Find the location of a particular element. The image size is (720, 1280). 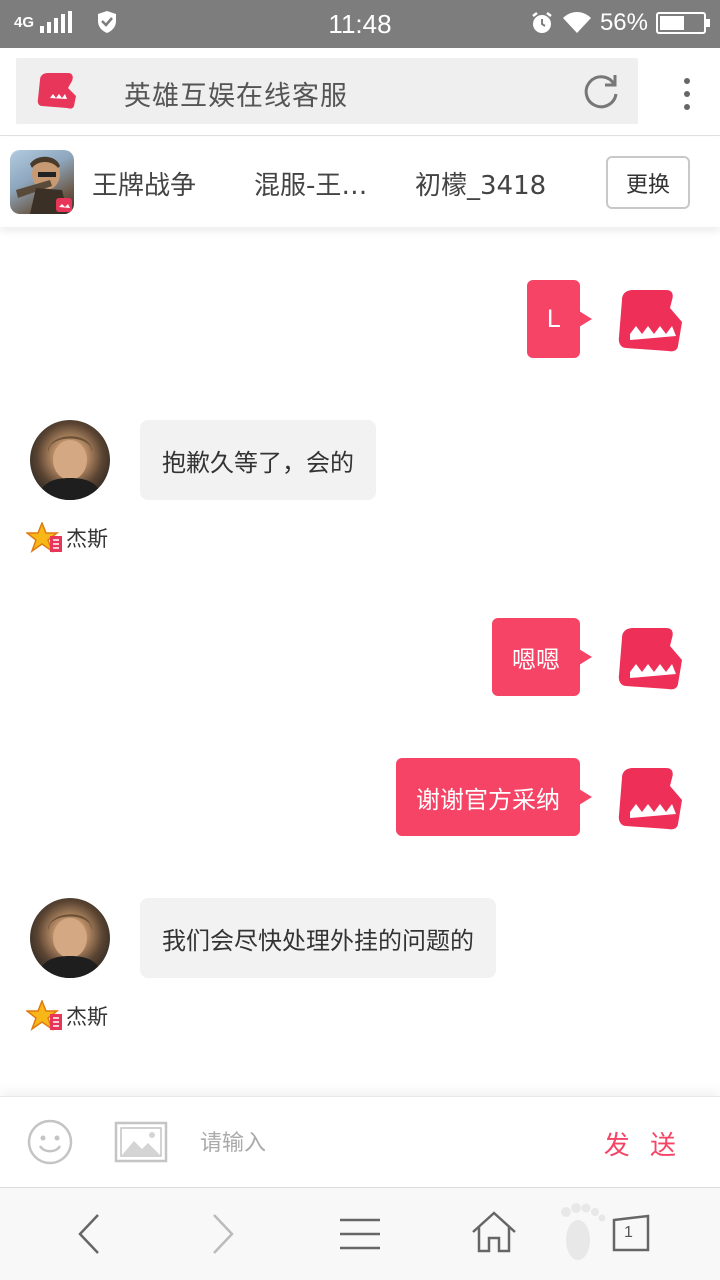

brand-logo-icon is located at coordinates (56, 91).